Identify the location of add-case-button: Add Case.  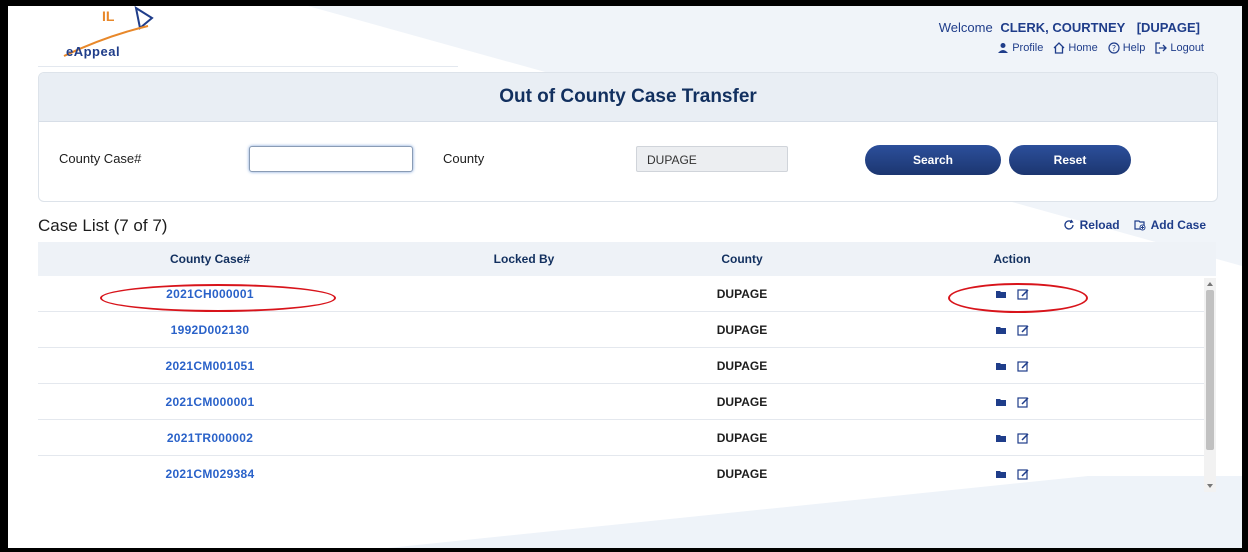
(1170, 225).